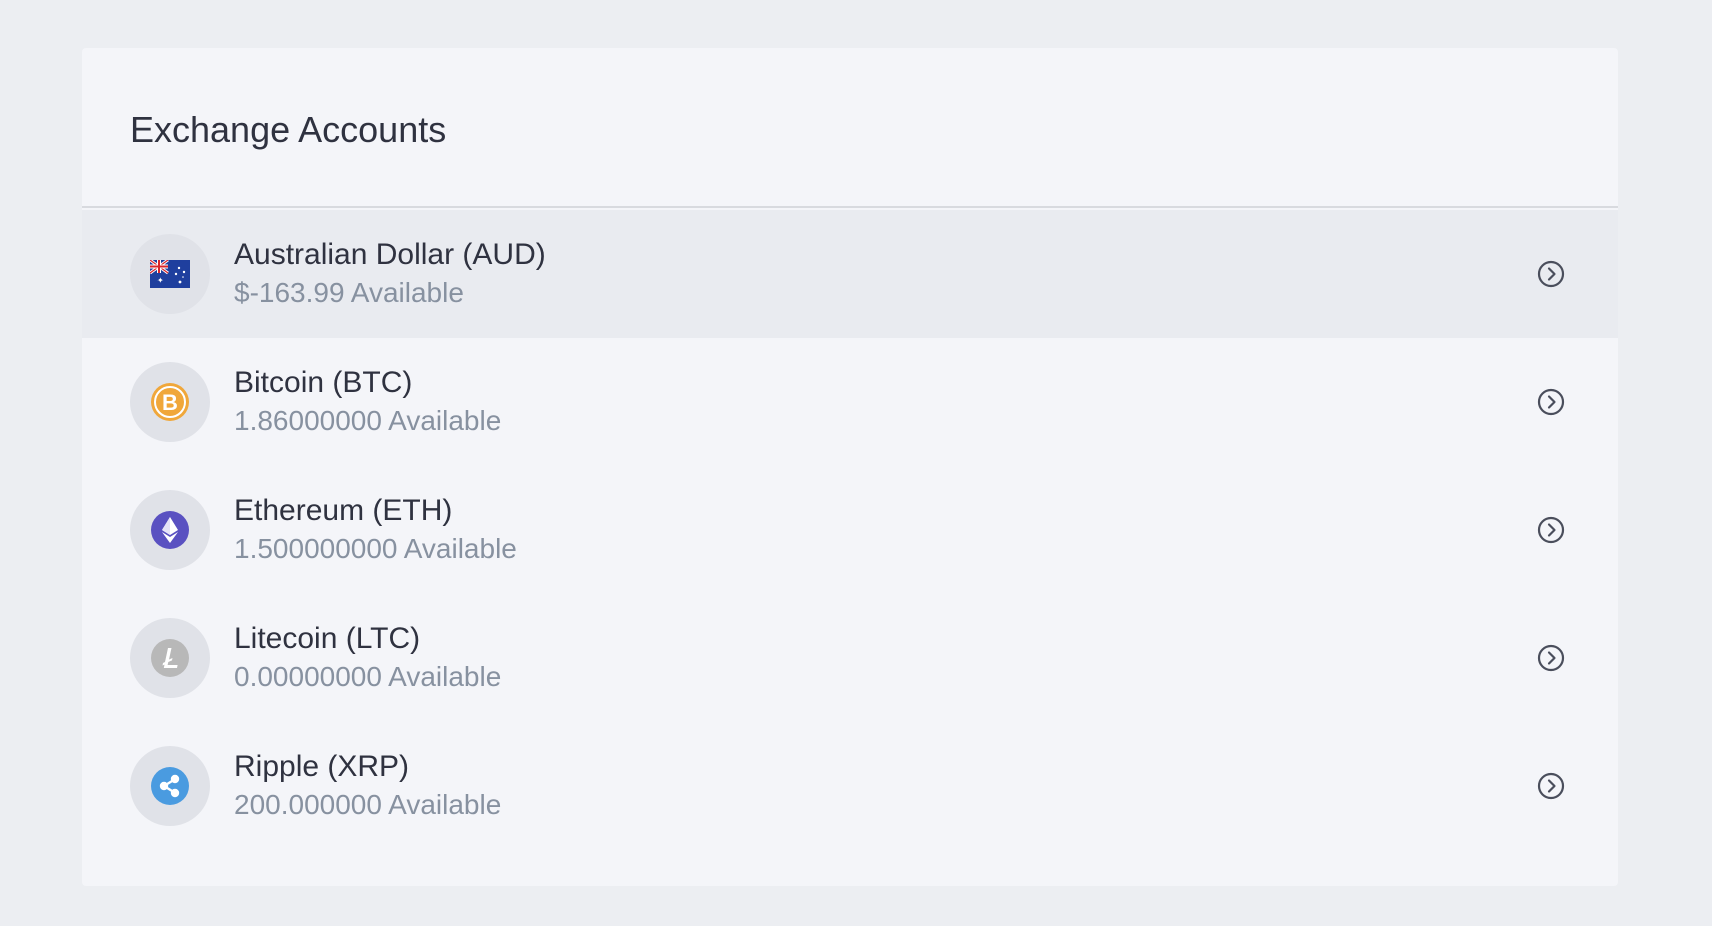  What do you see at coordinates (323, 382) in the screenshot?
I see `account-name: Bitcoin (BTC)` at bounding box center [323, 382].